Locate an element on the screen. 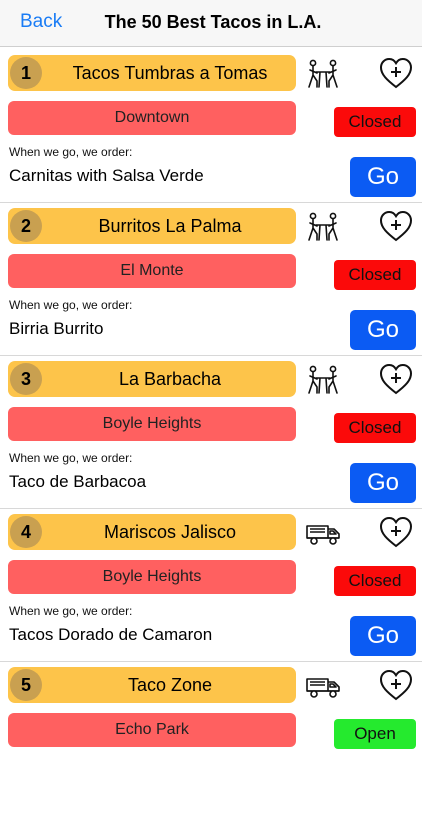 The width and height of the screenshot is (422, 813). rank-badge: 5 is located at coordinates (26, 685).